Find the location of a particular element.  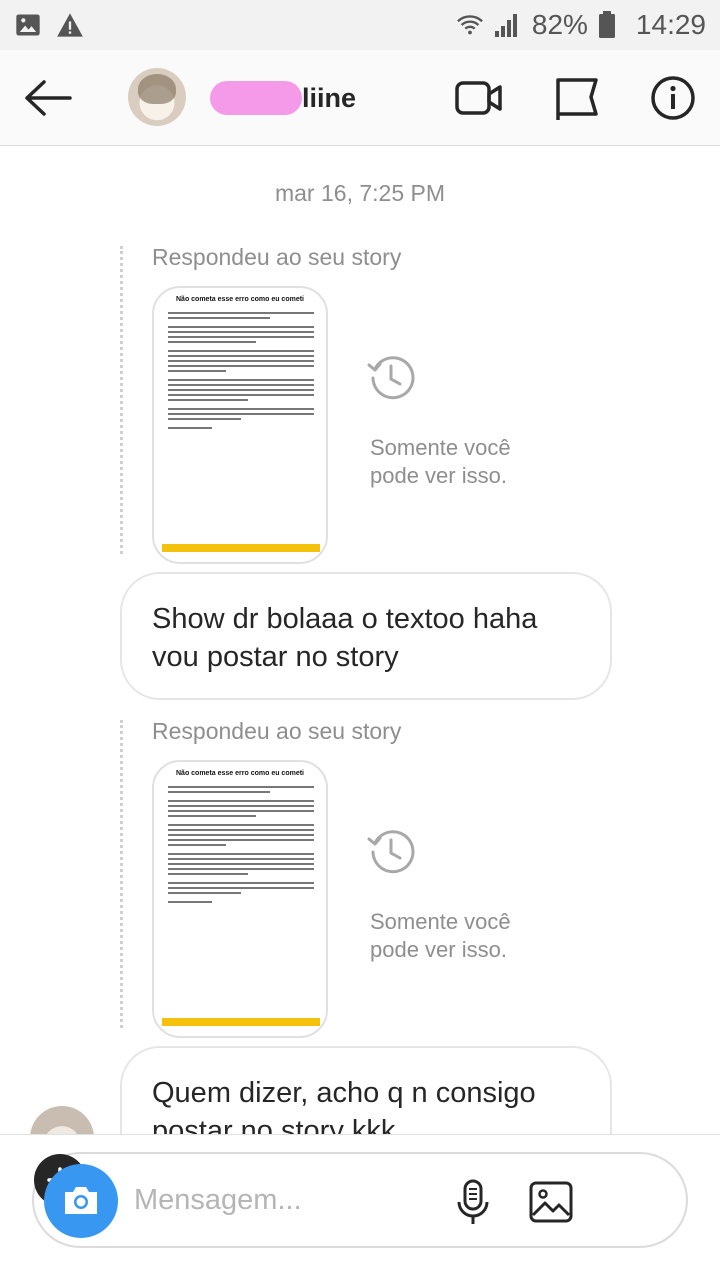

username-text: liine is located at coordinates (329, 97).